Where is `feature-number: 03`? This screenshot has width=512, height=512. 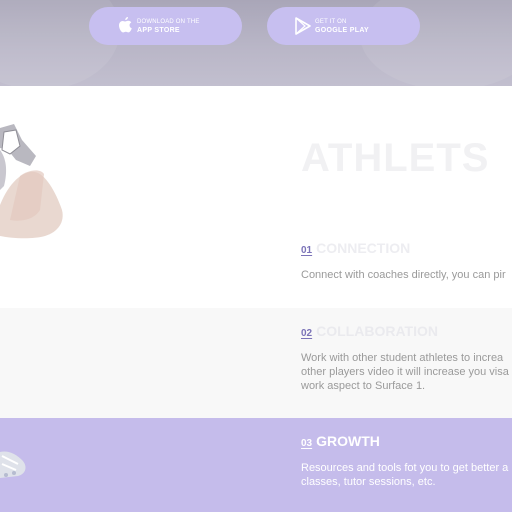 feature-number: 03 is located at coordinates (307, 443).